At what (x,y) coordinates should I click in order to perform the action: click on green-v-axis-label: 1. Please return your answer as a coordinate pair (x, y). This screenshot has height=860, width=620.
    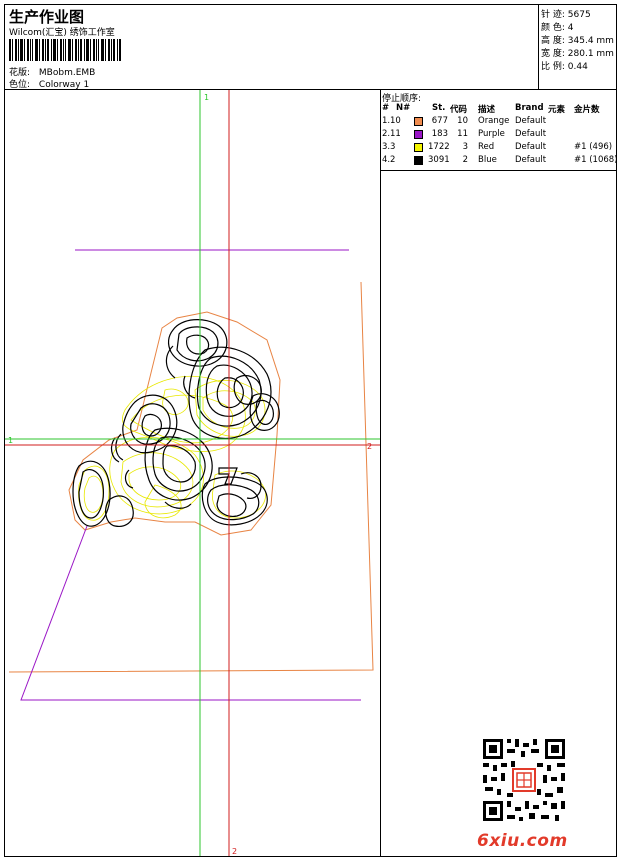
    Looking at the image, I should click on (206, 97).